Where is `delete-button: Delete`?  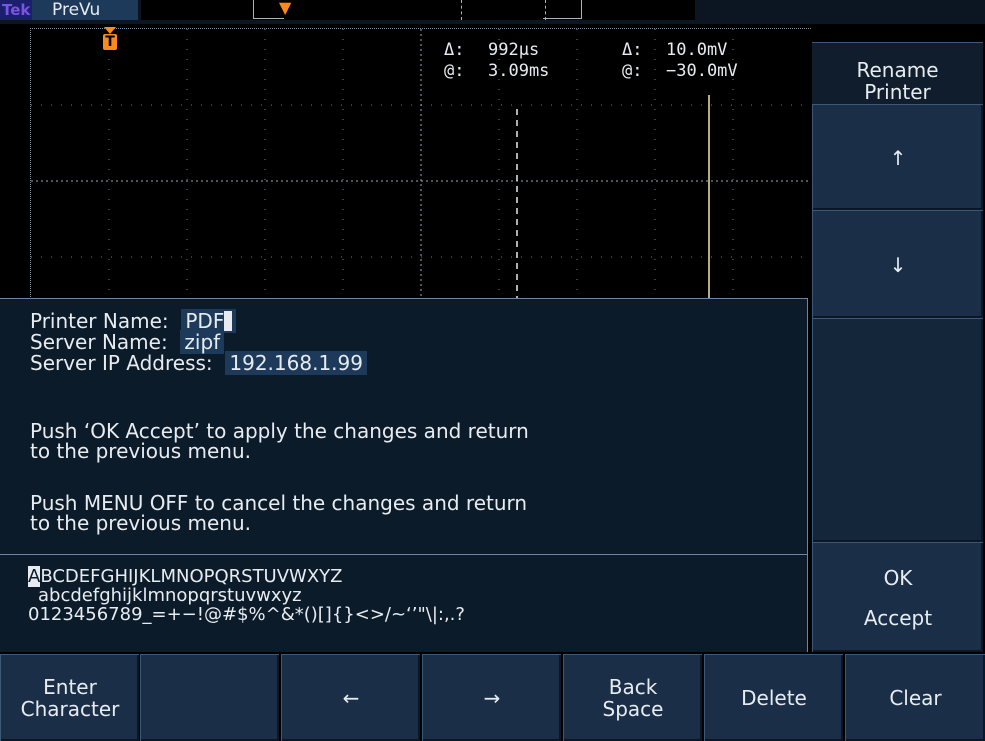
delete-button: Delete is located at coordinates (773, 697).